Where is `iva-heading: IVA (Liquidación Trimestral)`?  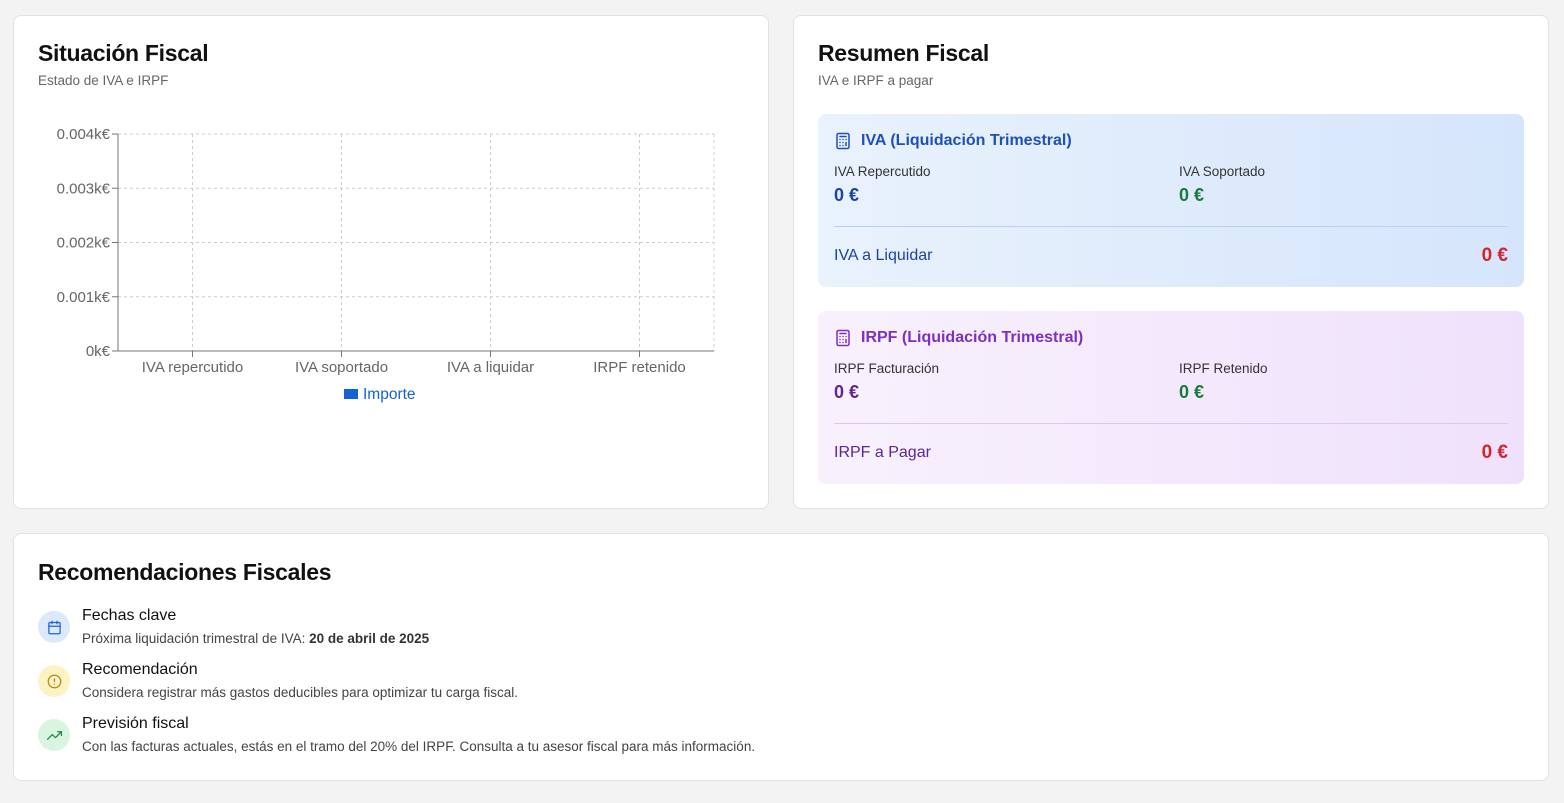 iva-heading: IVA (Liquidación Trimestral) is located at coordinates (953, 141).